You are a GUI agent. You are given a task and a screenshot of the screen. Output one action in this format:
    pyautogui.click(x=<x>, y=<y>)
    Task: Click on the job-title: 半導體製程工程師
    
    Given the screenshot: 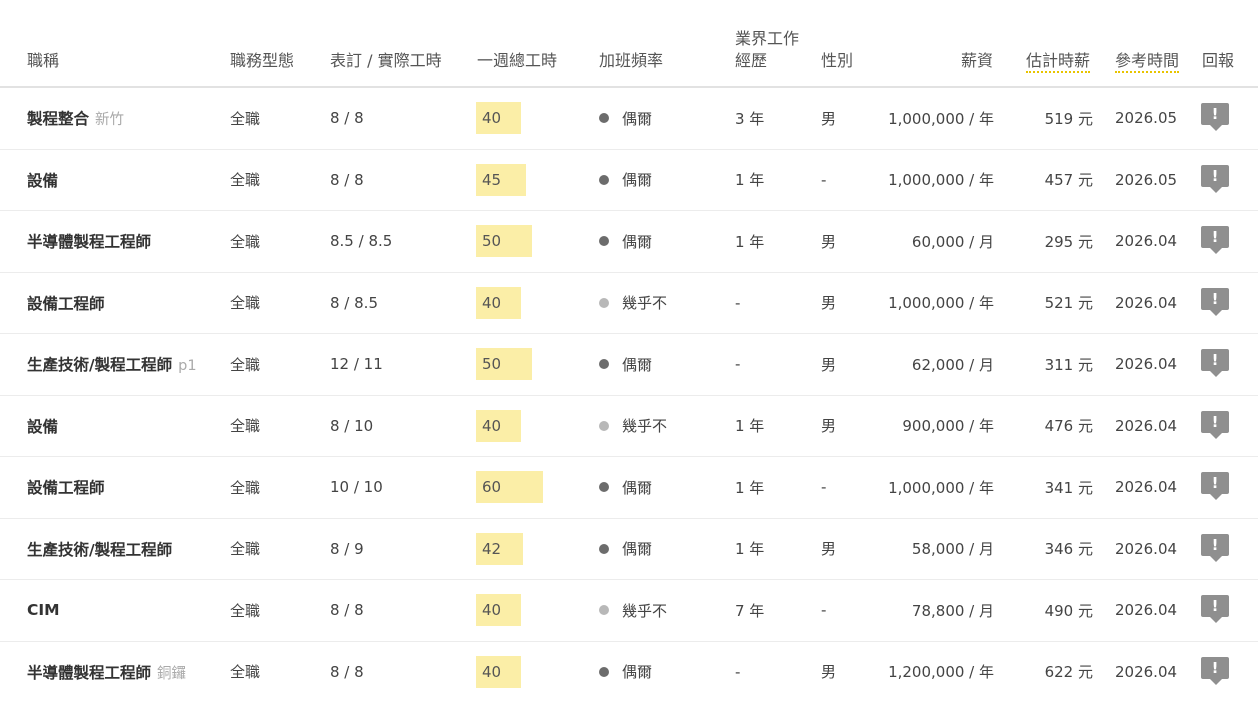 What is the action you would take?
    pyautogui.click(x=89, y=241)
    